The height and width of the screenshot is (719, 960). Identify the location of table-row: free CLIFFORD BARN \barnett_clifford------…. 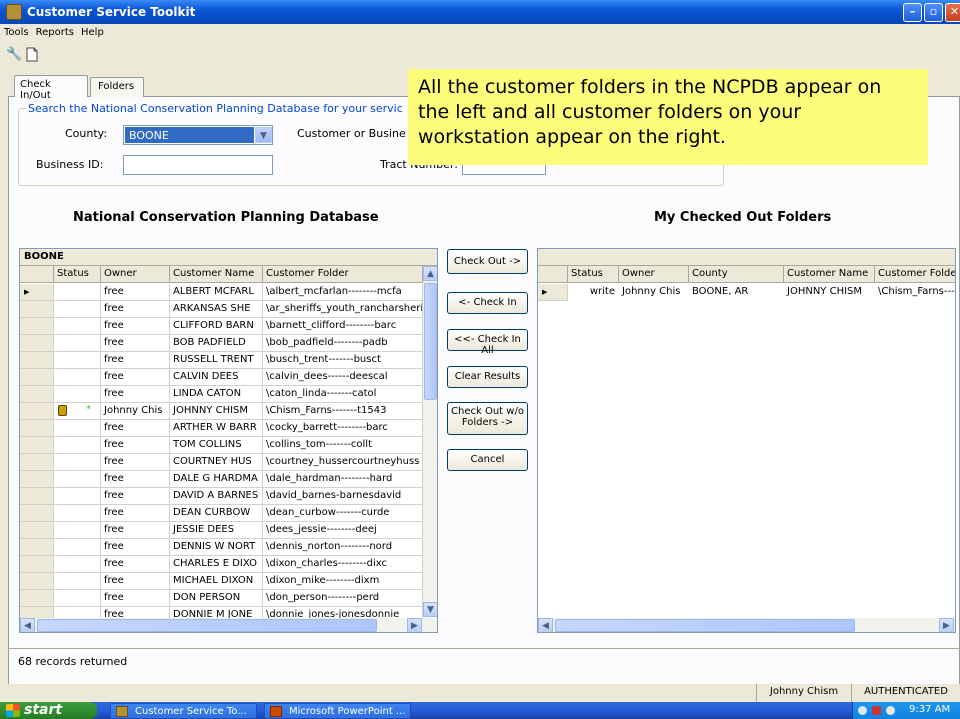
(221, 326).